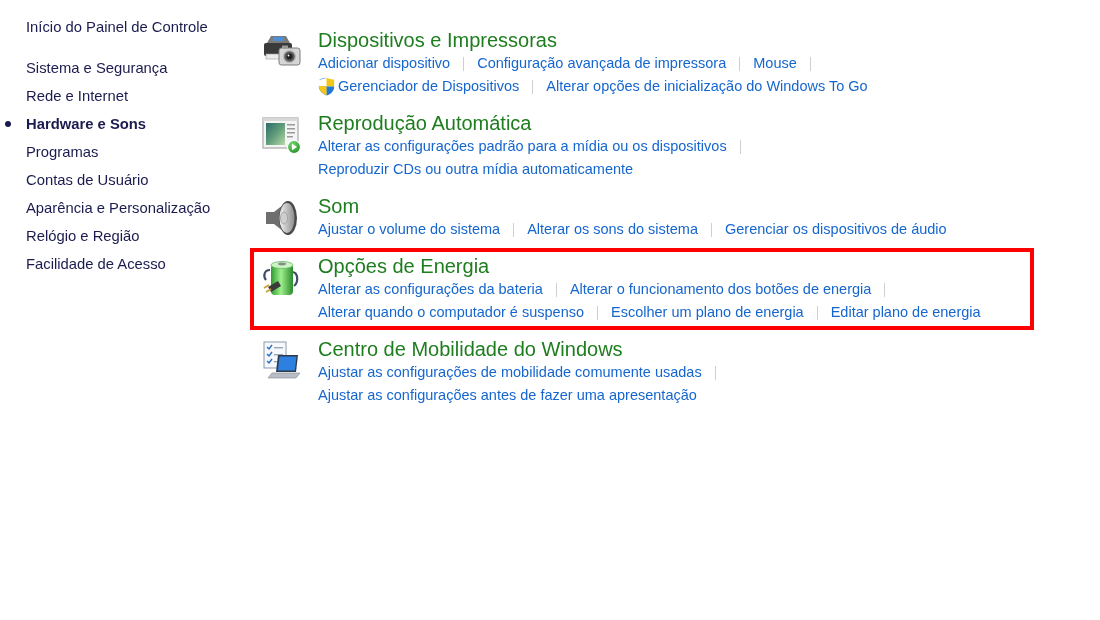 The image size is (1100, 620). Describe the element at coordinates (339, 206) in the screenshot. I see `category-heading-link: Som` at that location.